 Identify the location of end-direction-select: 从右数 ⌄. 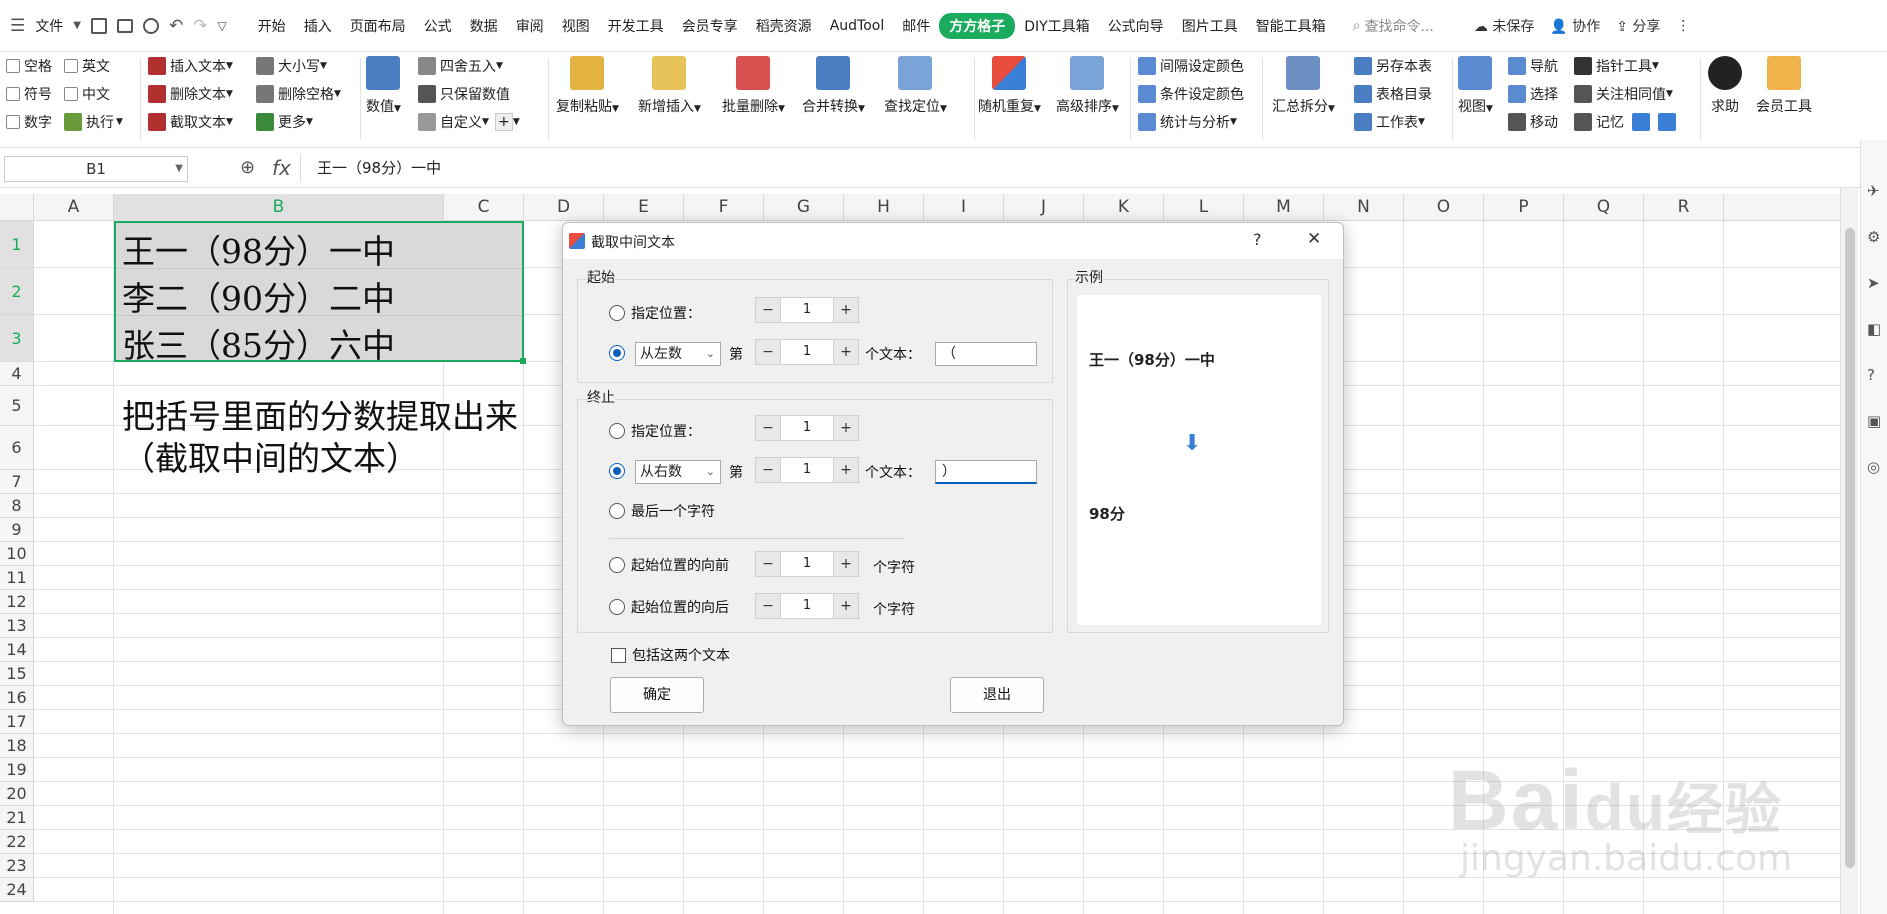
(678, 472).